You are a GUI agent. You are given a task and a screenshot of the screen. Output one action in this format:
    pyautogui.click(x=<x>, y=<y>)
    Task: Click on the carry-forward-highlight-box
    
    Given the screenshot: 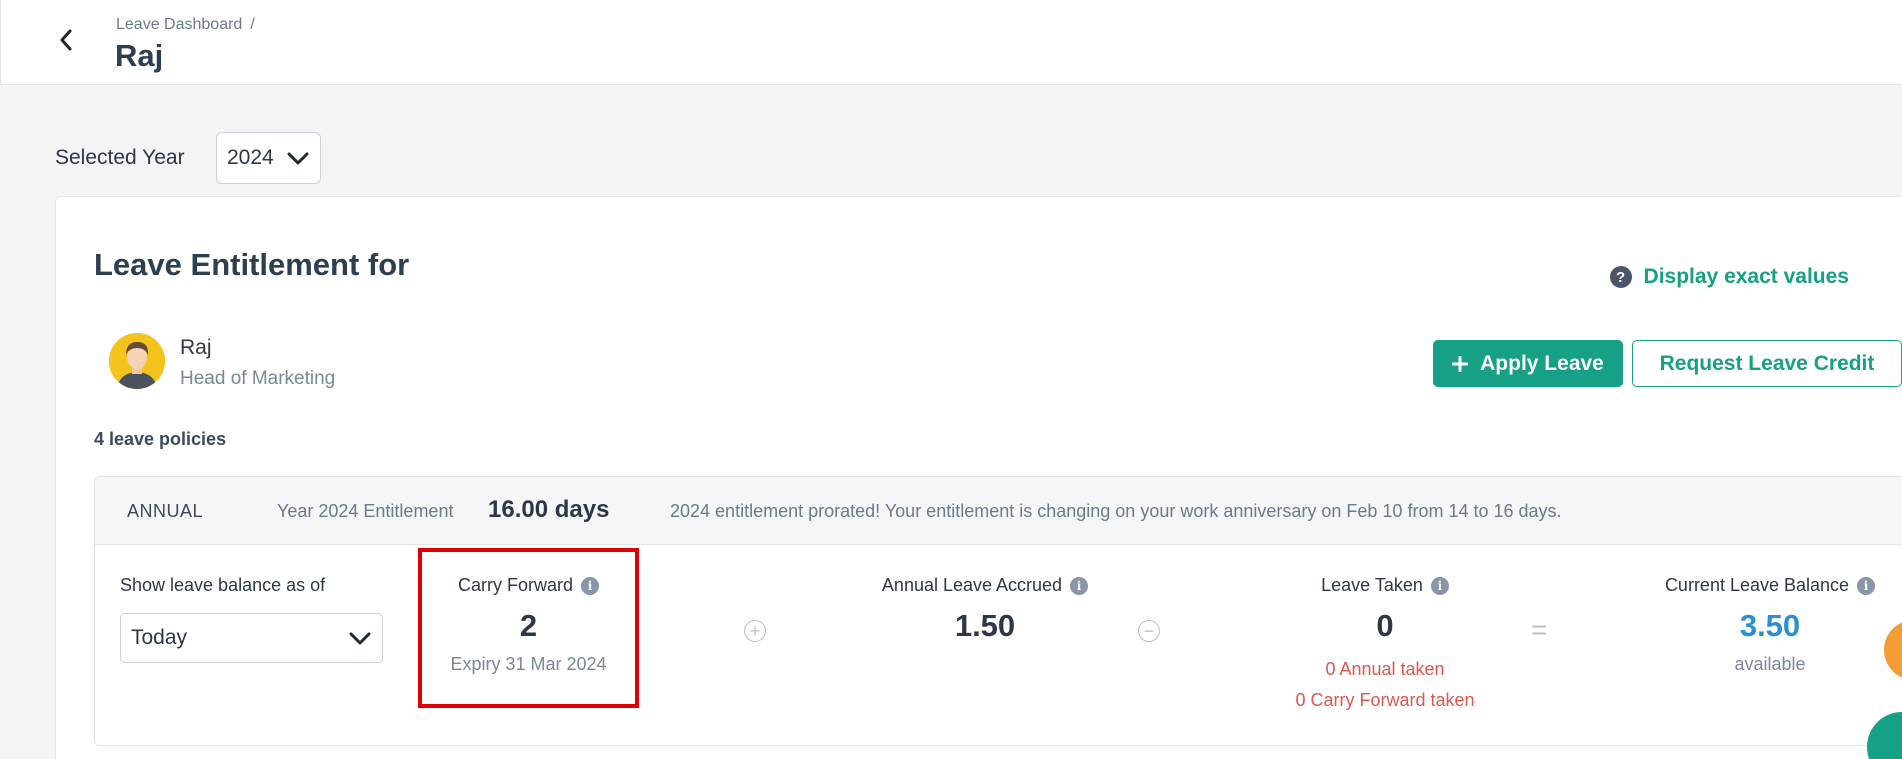 What is the action you would take?
    pyautogui.click(x=528, y=628)
    